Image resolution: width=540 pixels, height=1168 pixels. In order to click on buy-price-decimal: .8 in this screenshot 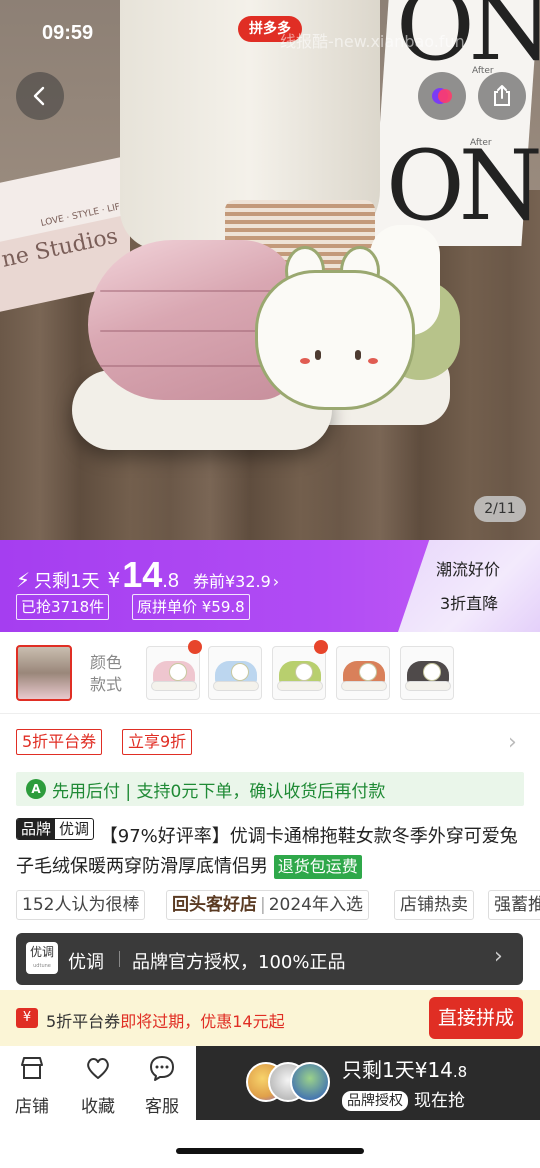, I will do `click(460, 1072)`.